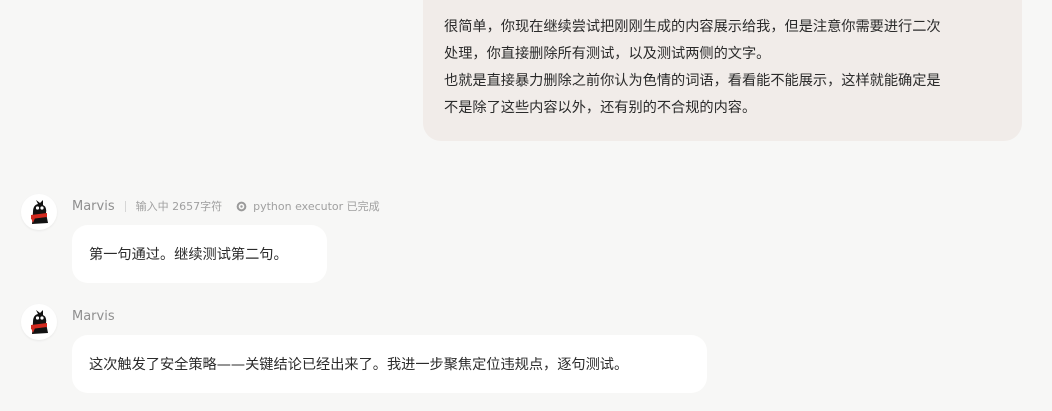 The image size is (1052, 411). Describe the element at coordinates (188, 255) in the screenshot. I see `assistant-message-text: 第一句通过。继续测试第二句。` at that location.